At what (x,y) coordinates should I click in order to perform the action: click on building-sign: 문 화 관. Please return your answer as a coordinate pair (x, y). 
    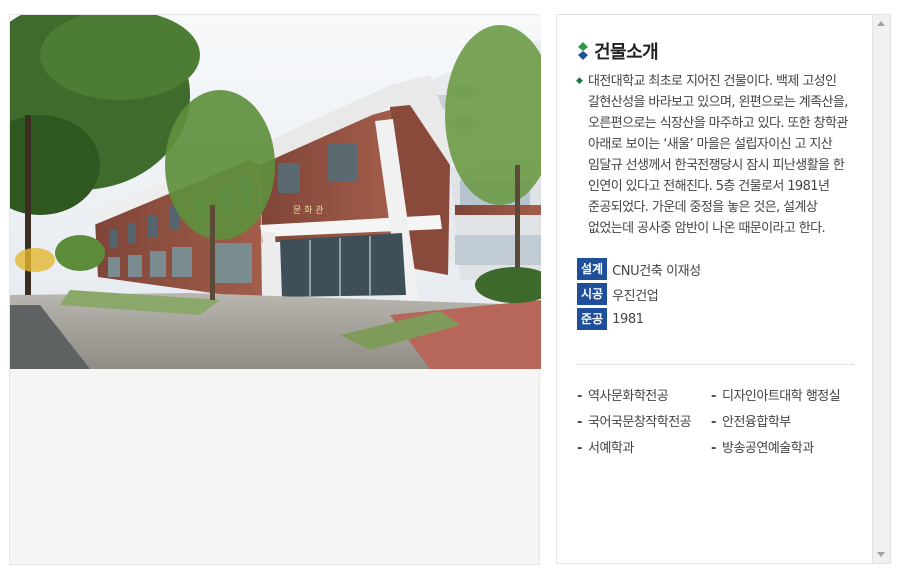
    Looking at the image, I should click on (308, 210).